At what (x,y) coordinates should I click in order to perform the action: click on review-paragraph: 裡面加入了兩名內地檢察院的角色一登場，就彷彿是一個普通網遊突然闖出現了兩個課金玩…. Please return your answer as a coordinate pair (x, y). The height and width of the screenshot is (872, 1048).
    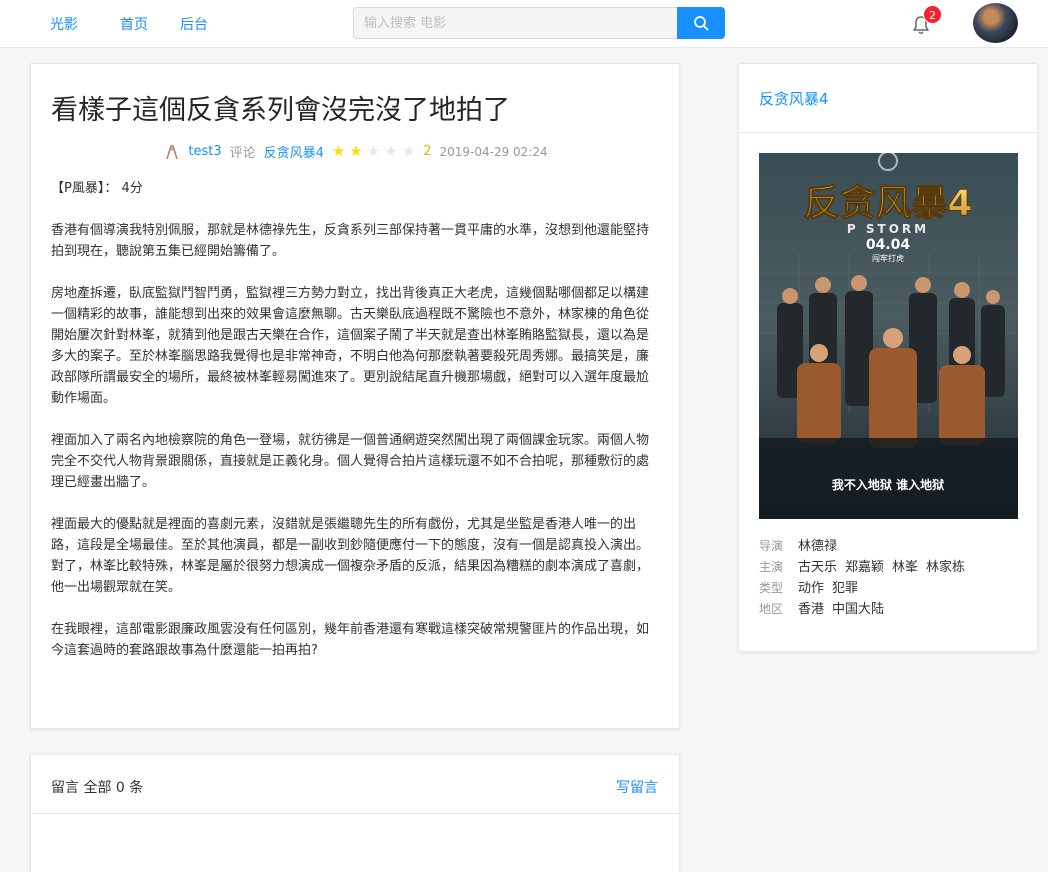
    Looking at the image, I should click on (350, 461).